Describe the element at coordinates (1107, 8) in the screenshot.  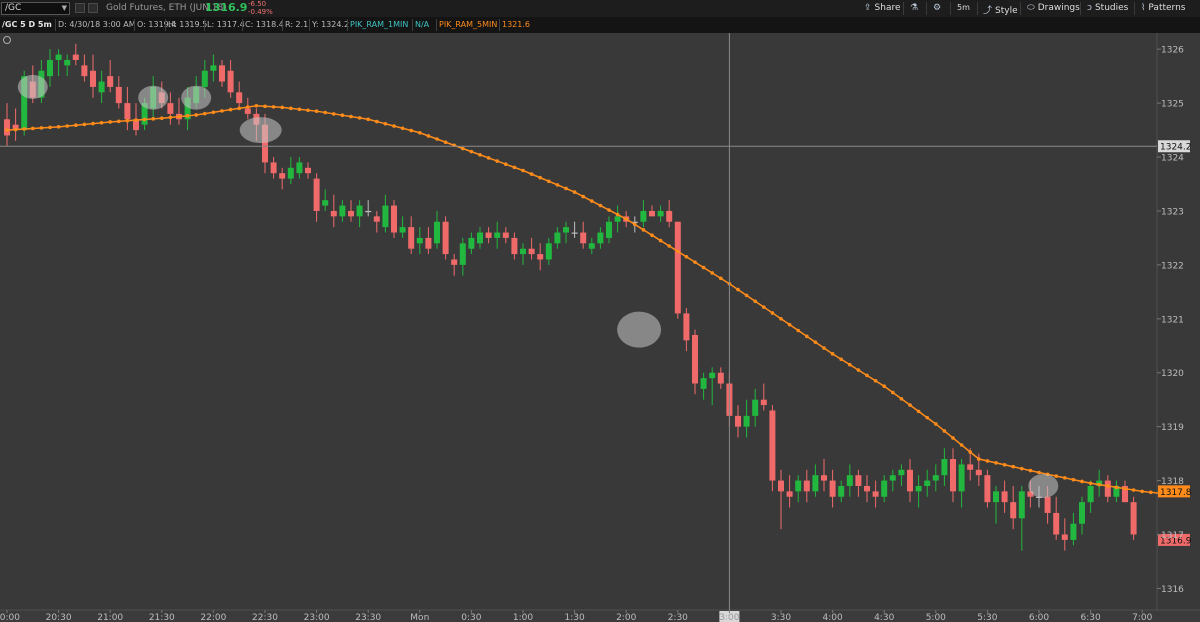
I see `studies-button: ↄ Studies` at that location.